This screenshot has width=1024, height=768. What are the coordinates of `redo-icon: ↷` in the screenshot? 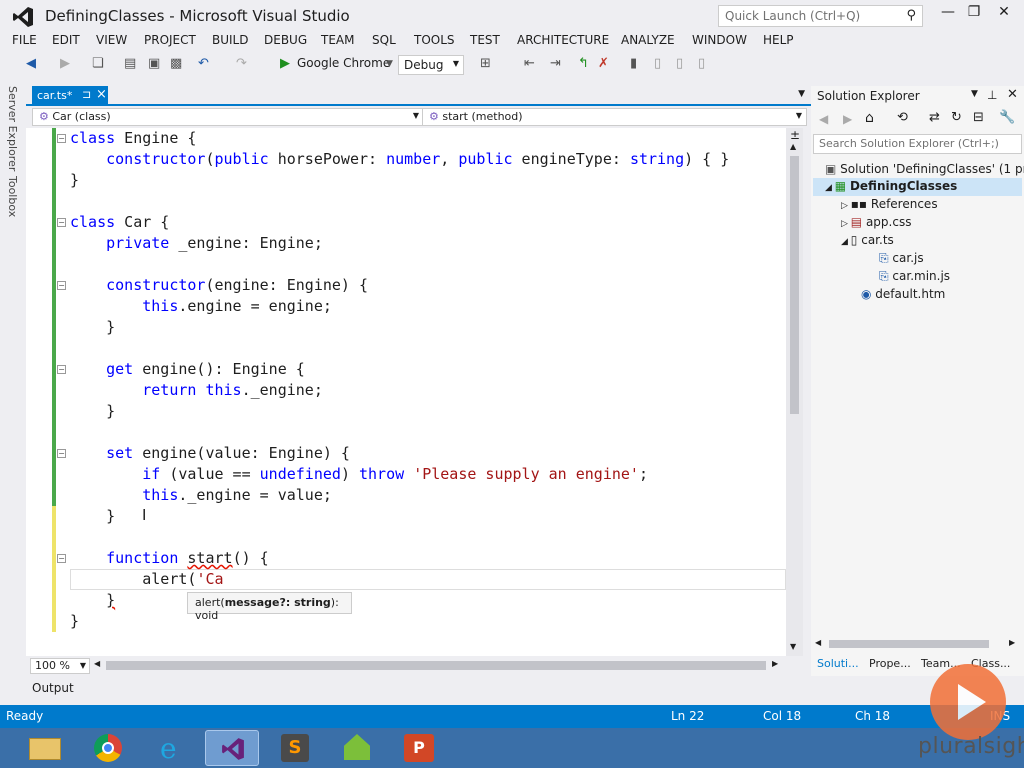 It's located at (241, 63).